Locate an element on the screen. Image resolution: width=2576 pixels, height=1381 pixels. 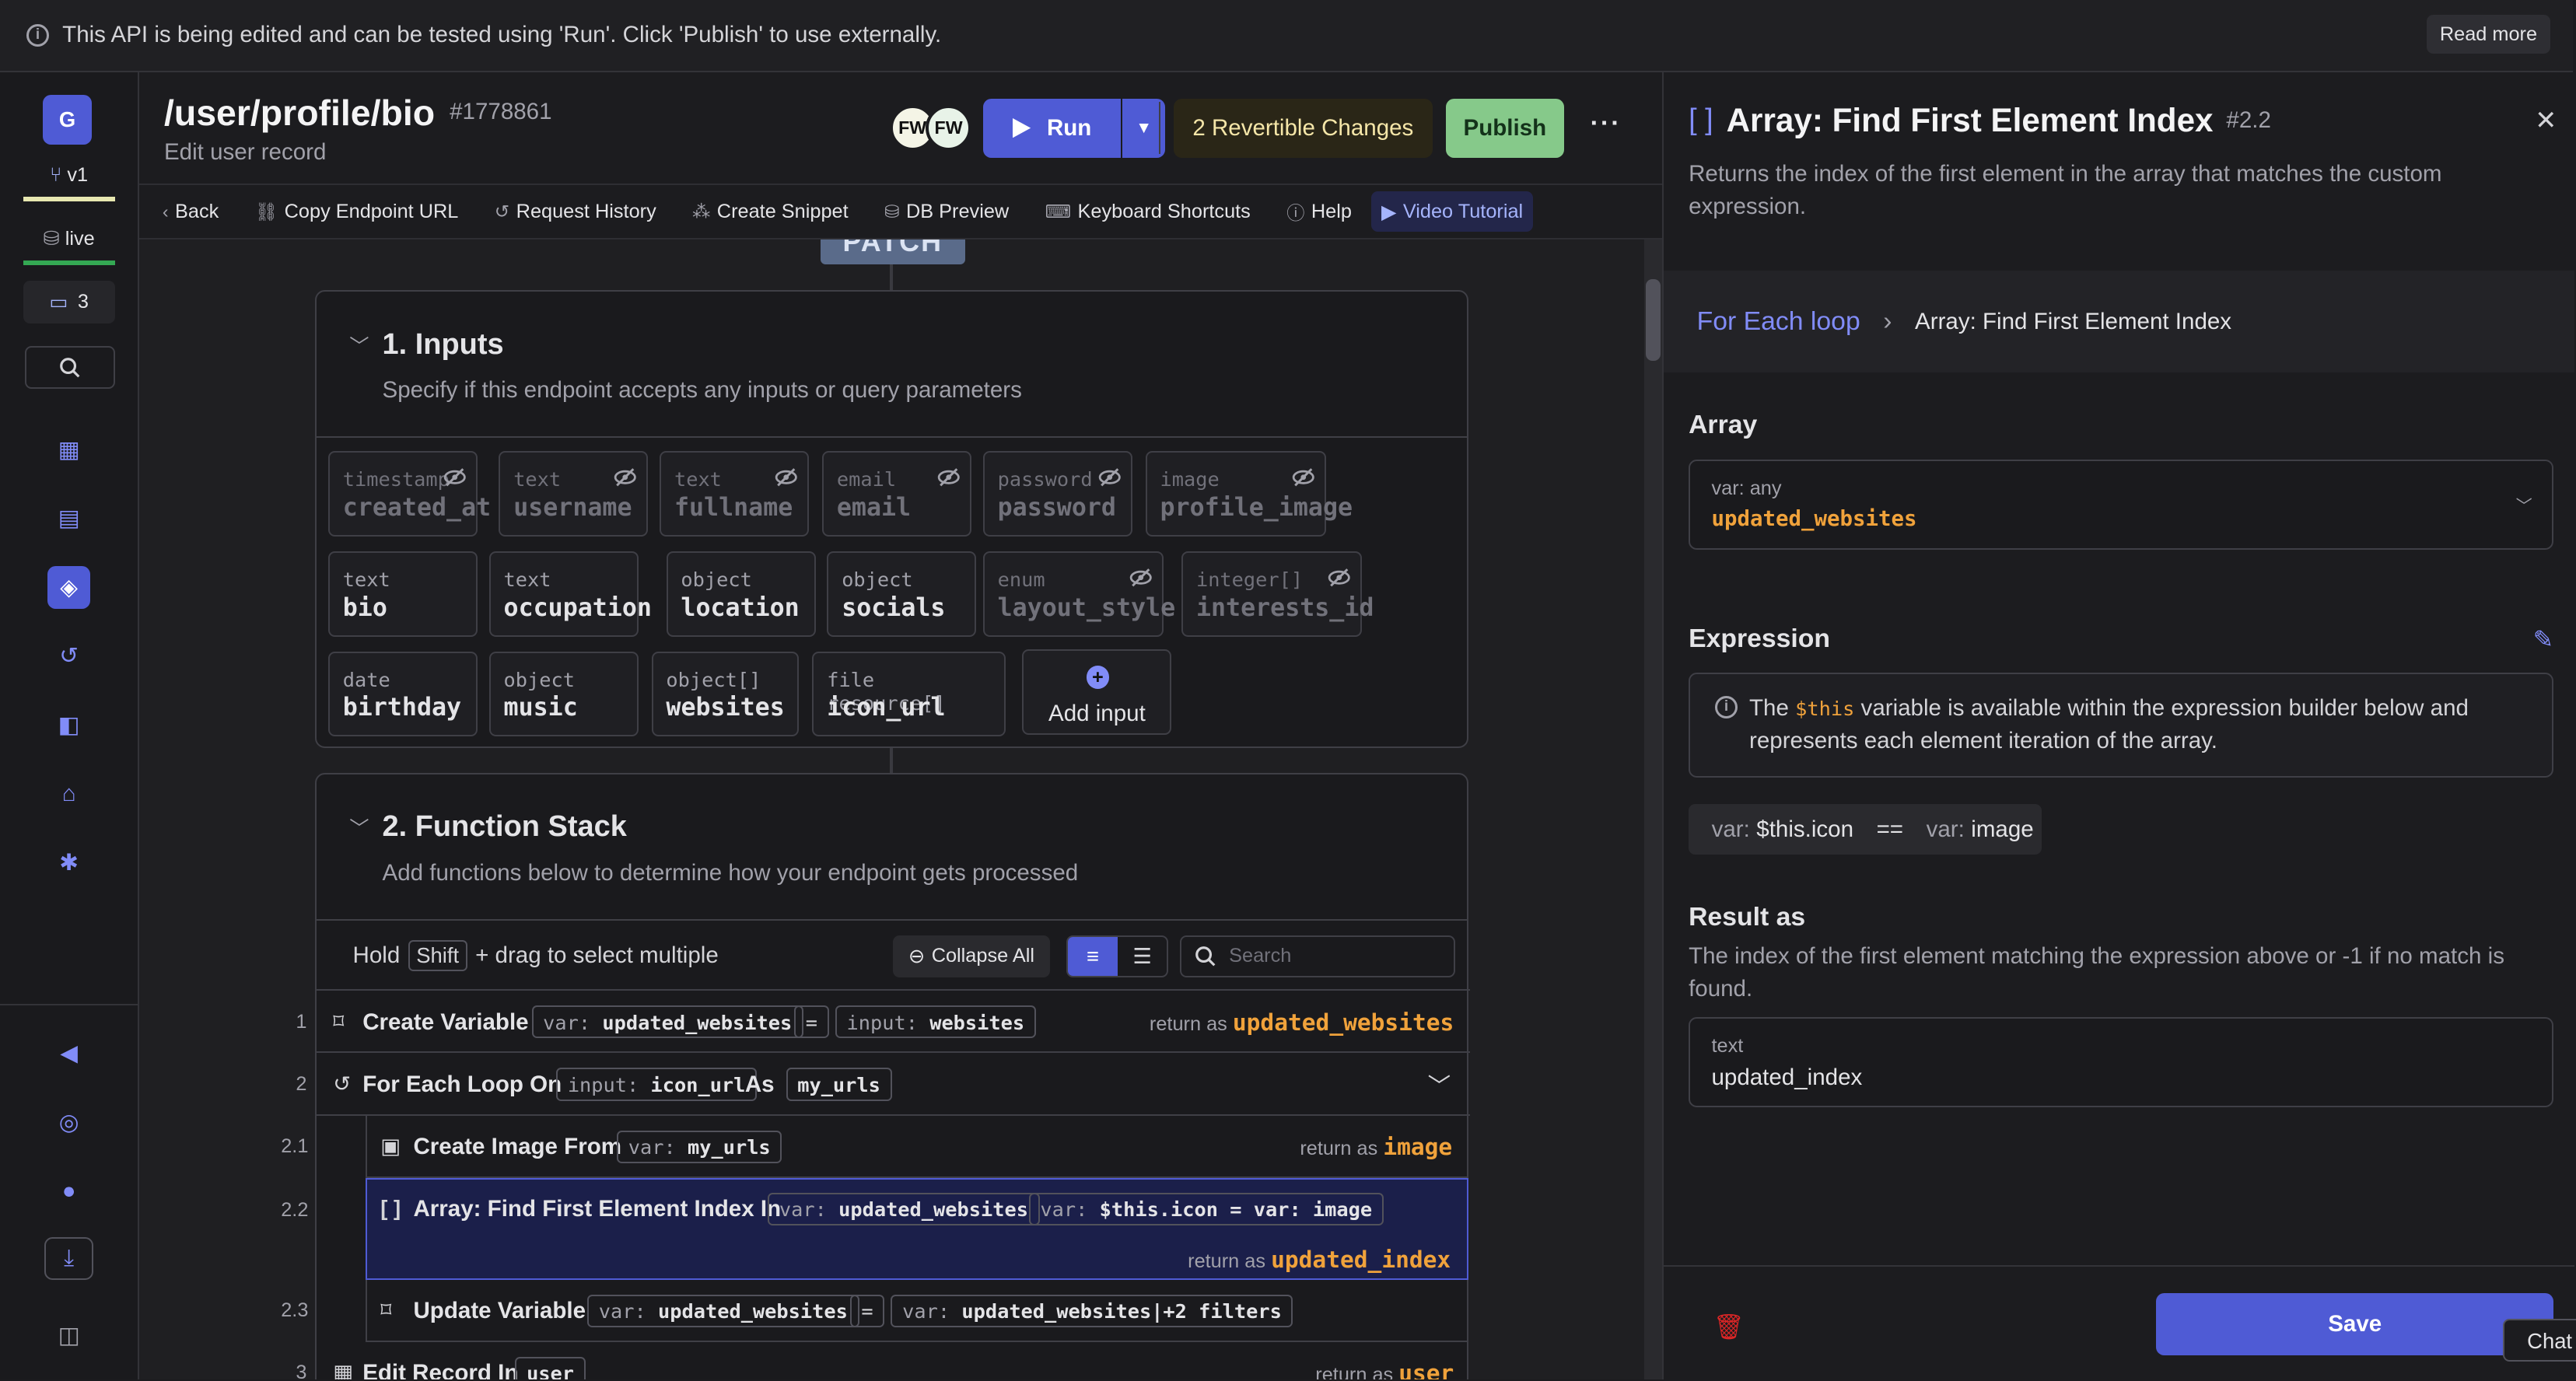
tag-icon: ⌑ is located at coordinates (339, 1021).